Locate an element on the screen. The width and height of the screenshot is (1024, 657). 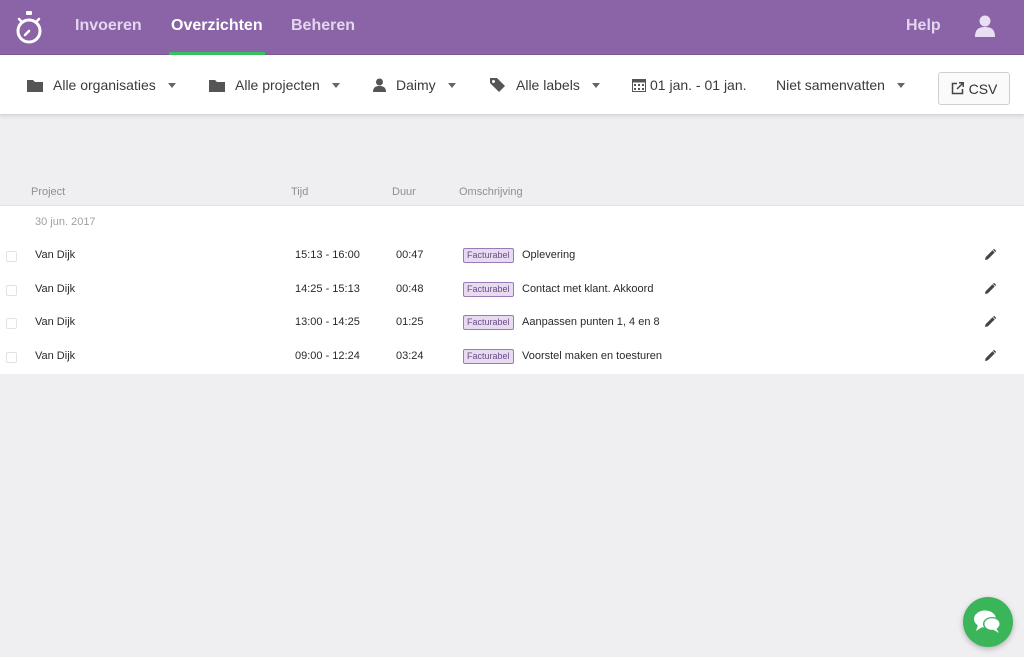
row-duration: 00:47 is located at coordinates (410, 255).